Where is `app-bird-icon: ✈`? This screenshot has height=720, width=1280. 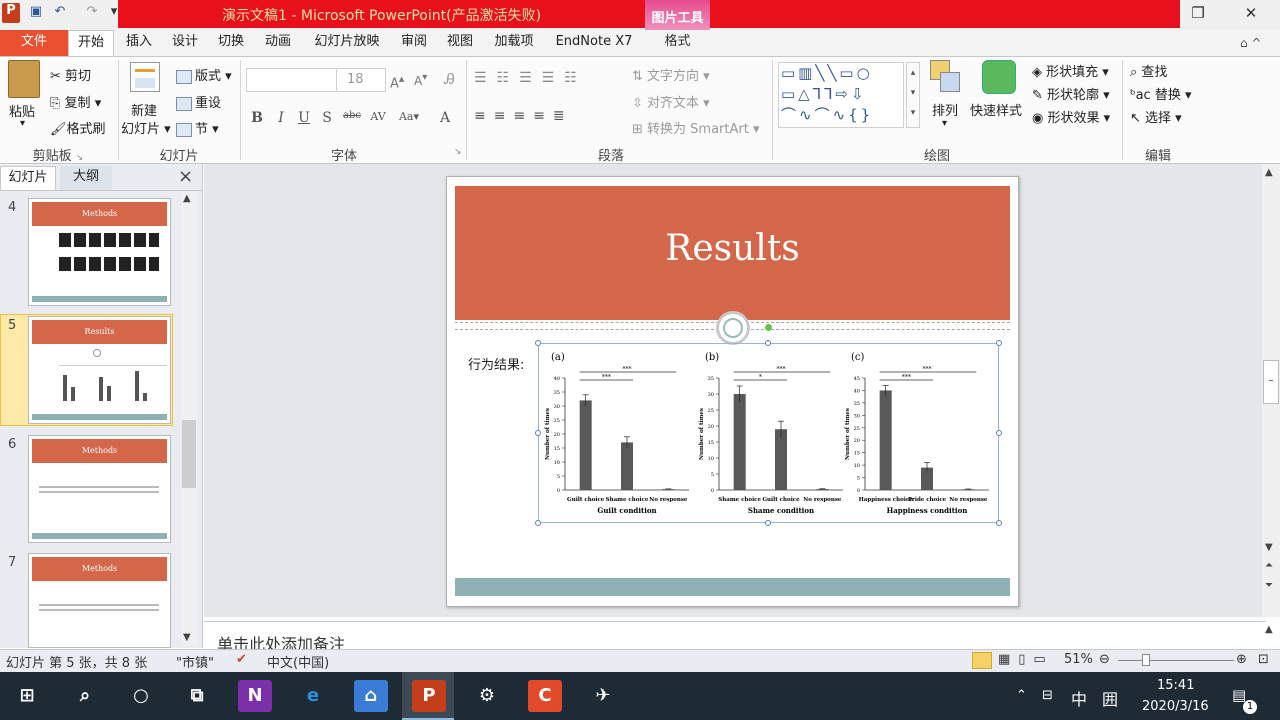
app-bird-icon: ✈ is located at coordinates (603, 696).